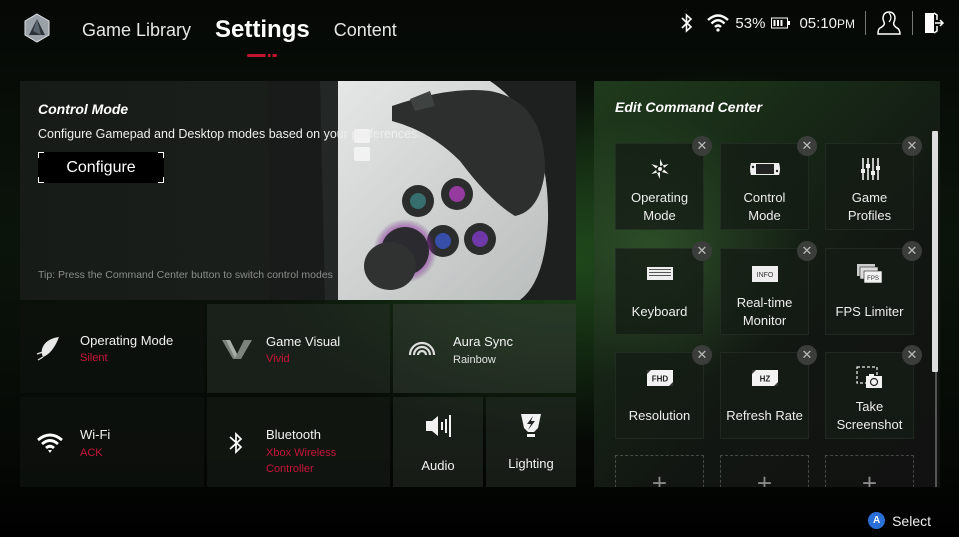 Image resolution: width=959 pixels, height=537 pixels. I want to click on cc-item-take-screenshot: Take Screenshot ✕, so click(873, 392).